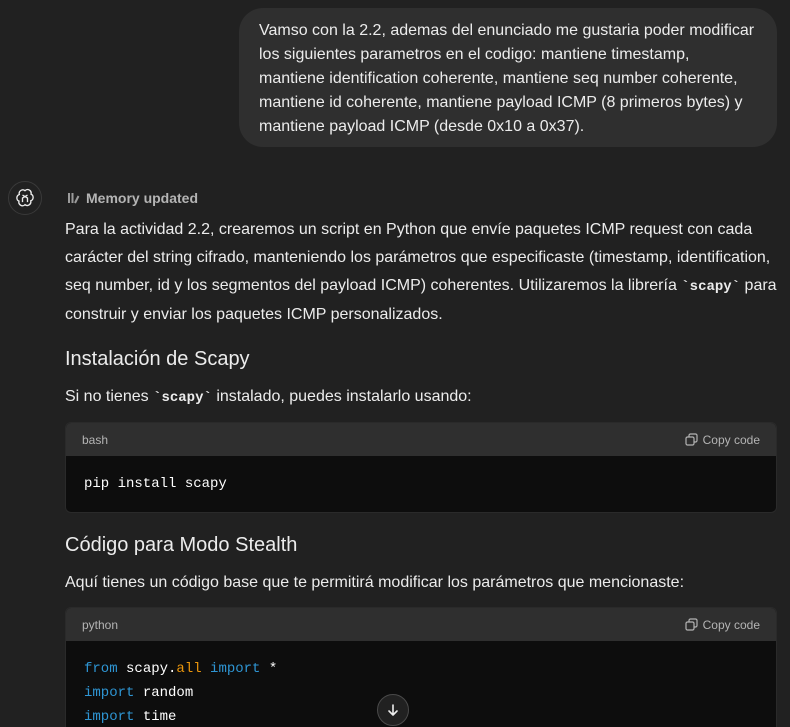 The width and height of the screenshot is (790, 727). I want to click on code-text: time, so click(155, 717).